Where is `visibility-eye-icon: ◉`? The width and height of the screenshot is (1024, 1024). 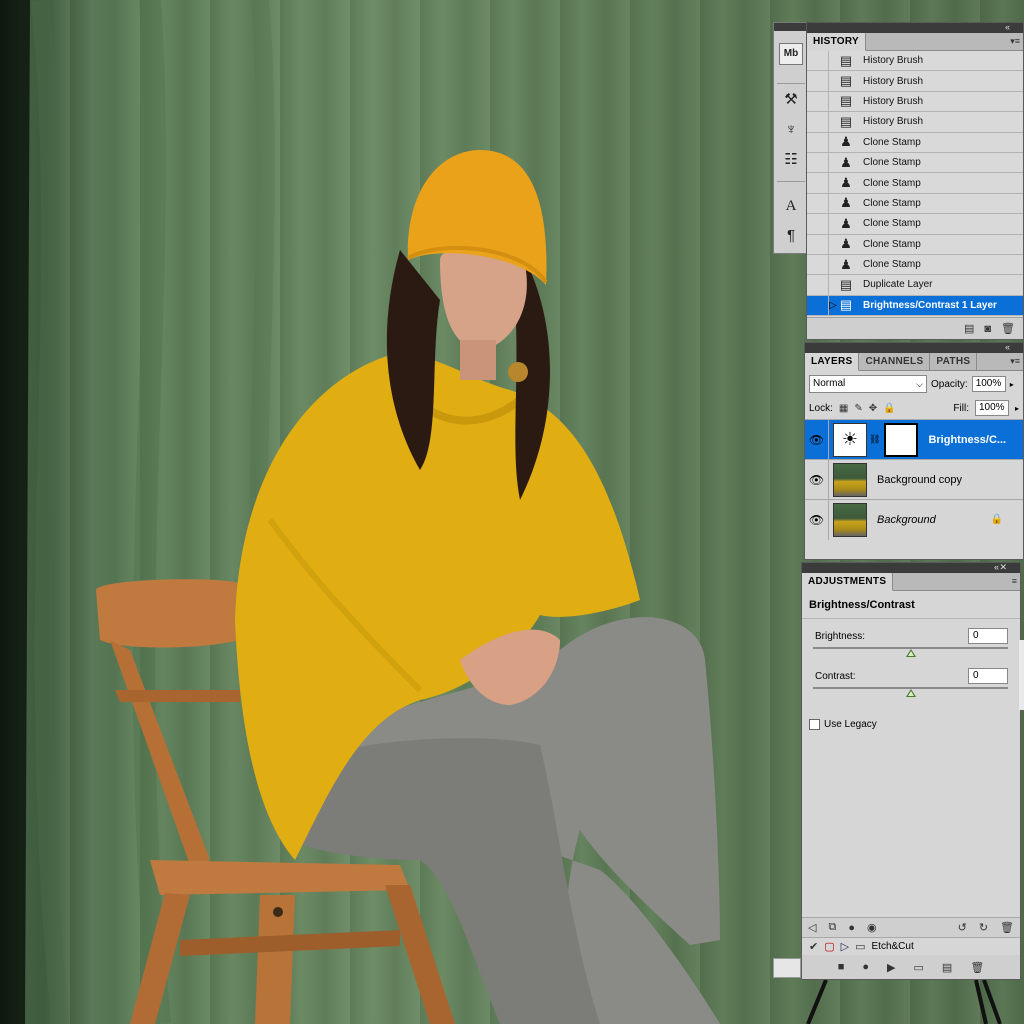
visibility-eye-icon: ◉ is located at coordinates (872, 927).